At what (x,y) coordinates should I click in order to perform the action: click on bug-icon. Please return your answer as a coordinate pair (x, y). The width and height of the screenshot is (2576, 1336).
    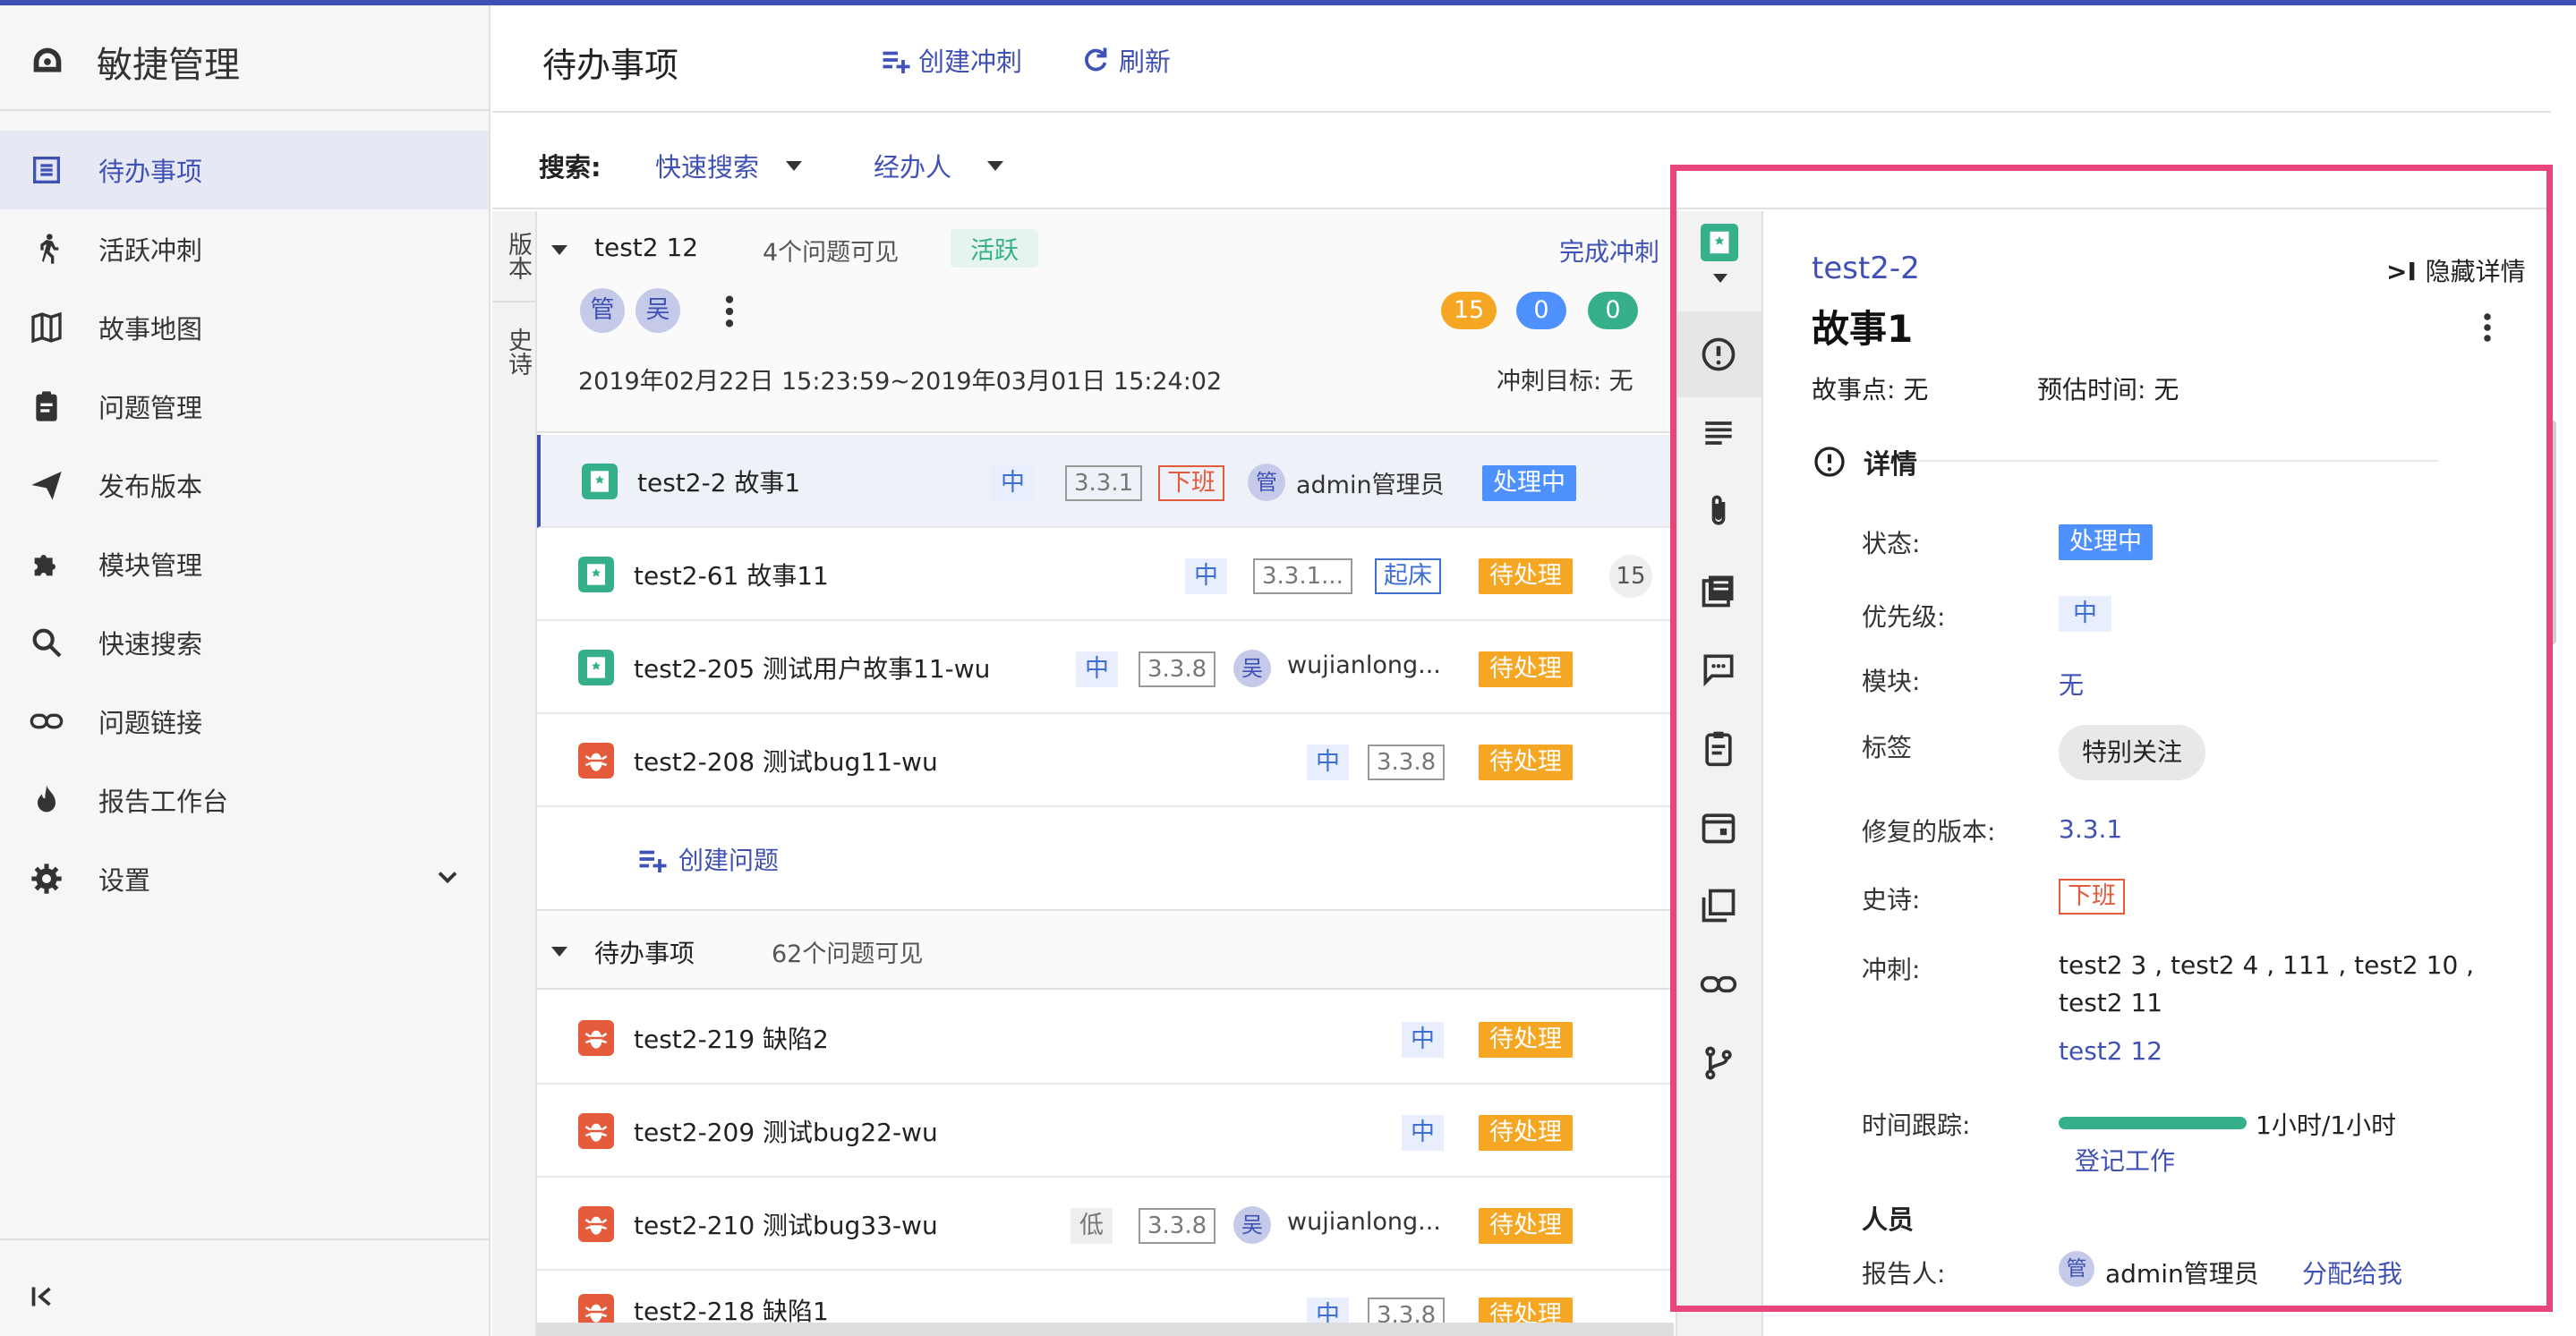
    Looking at the image, I should click on (596, 1038).